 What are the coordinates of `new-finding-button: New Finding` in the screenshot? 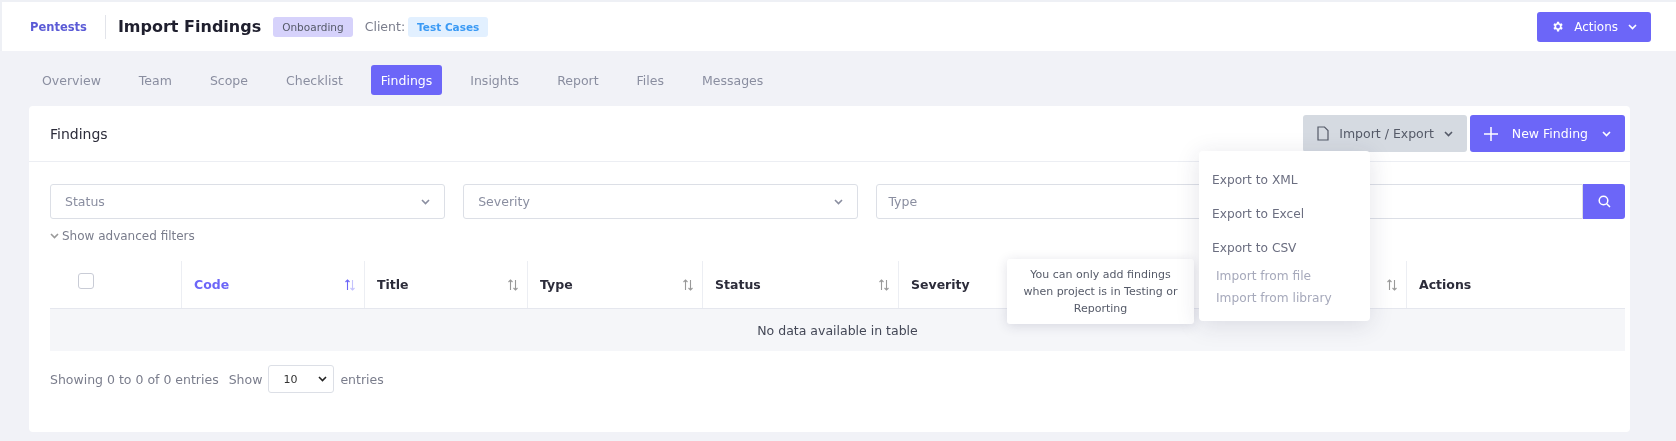 It's located at (1547, 133).